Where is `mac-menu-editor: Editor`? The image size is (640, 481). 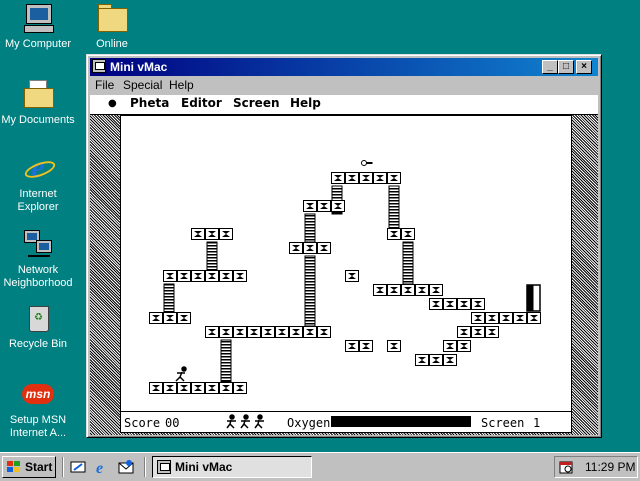 mac-menu-editor: Editor is located at coordinates (201, 103).